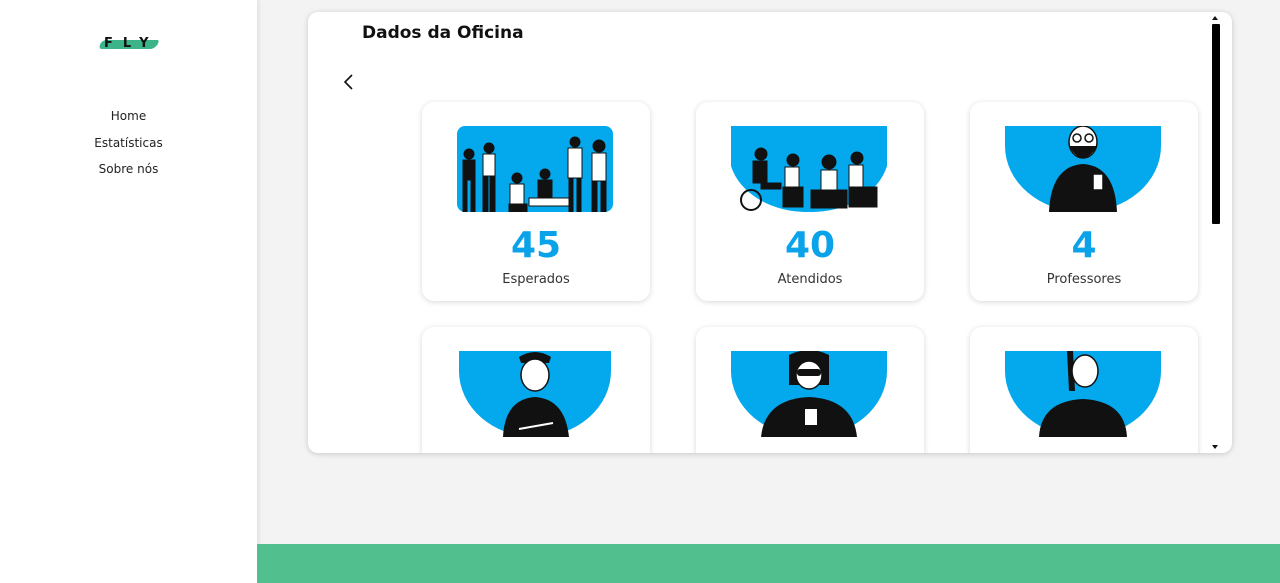  I want to click on sidebar-nav: Home Estatísticas Sobre nós, so click(128, 148).